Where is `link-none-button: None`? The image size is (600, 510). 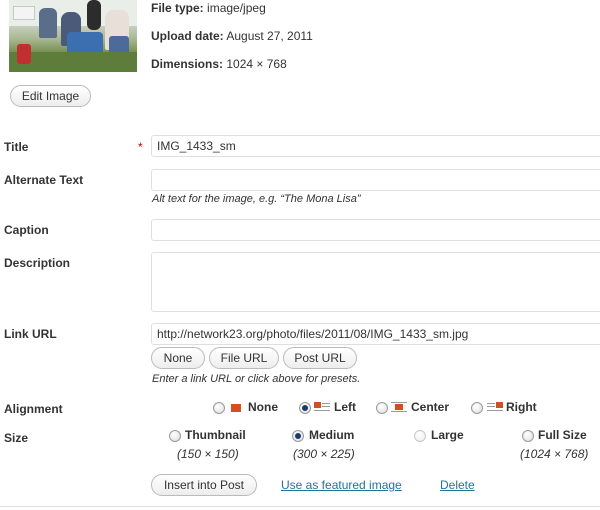 link-none-button: None is located at coordinates (178, 358).